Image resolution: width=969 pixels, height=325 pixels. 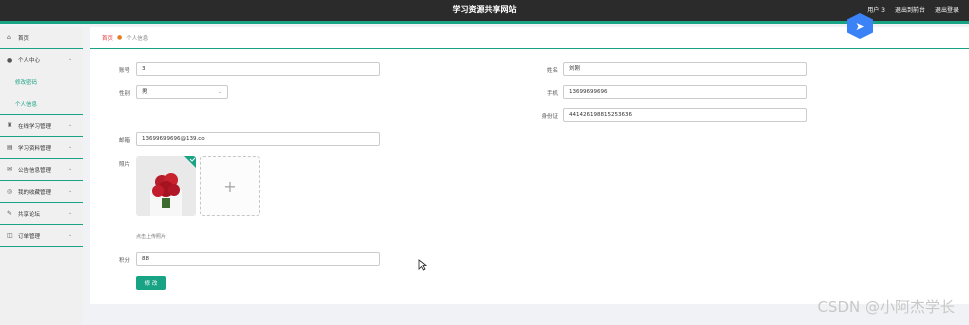 I want to click on plus-icon: +, so click(x=230, y=186).